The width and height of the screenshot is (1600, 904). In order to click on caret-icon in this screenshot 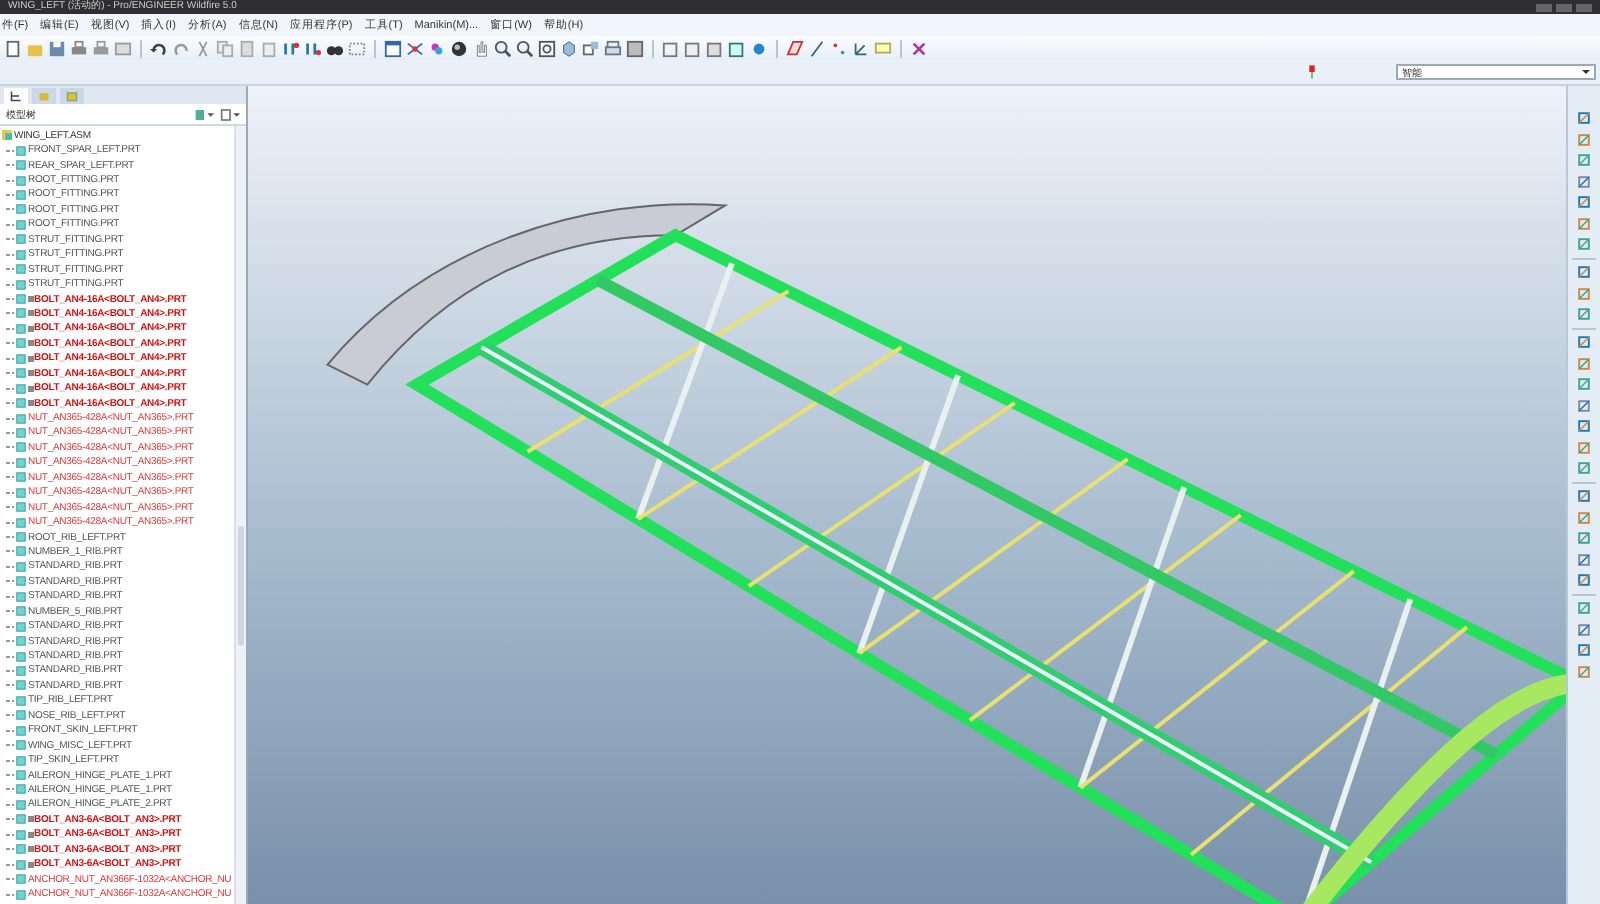, I will do `click(1586, 72)`.